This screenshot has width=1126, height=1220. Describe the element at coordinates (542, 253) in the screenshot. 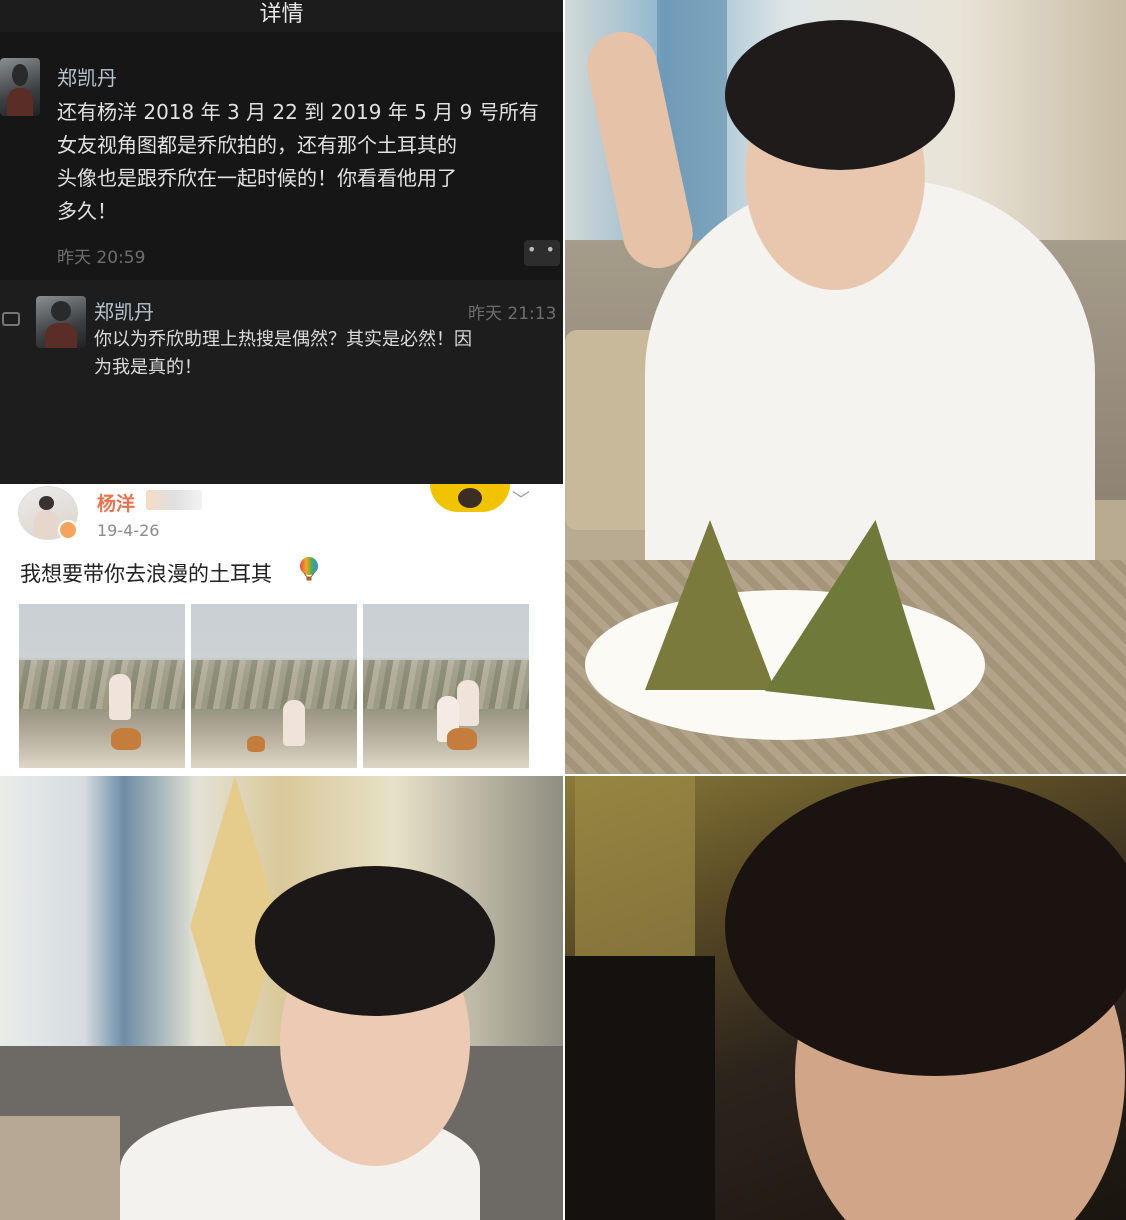

I see `more-dots-icon: • •` at that location.